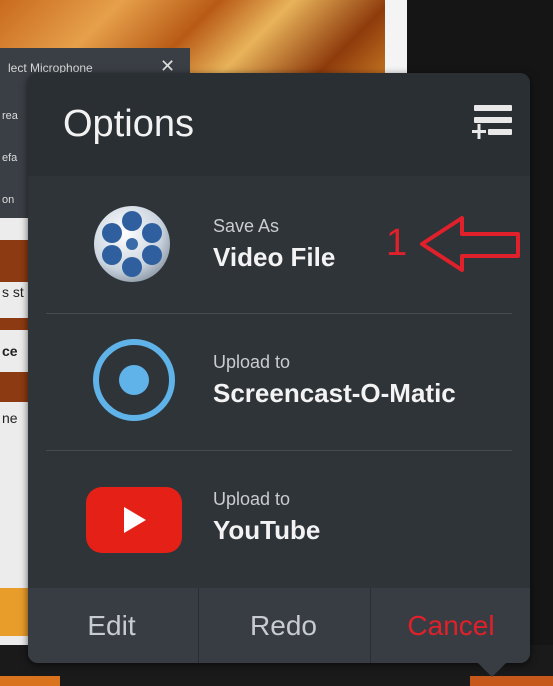 Image resolution: width=553 pixels, height=686 pixels. Describe the element at coordinates (132, 244) in the screenshot. I see `film-reel-icon` at that location.